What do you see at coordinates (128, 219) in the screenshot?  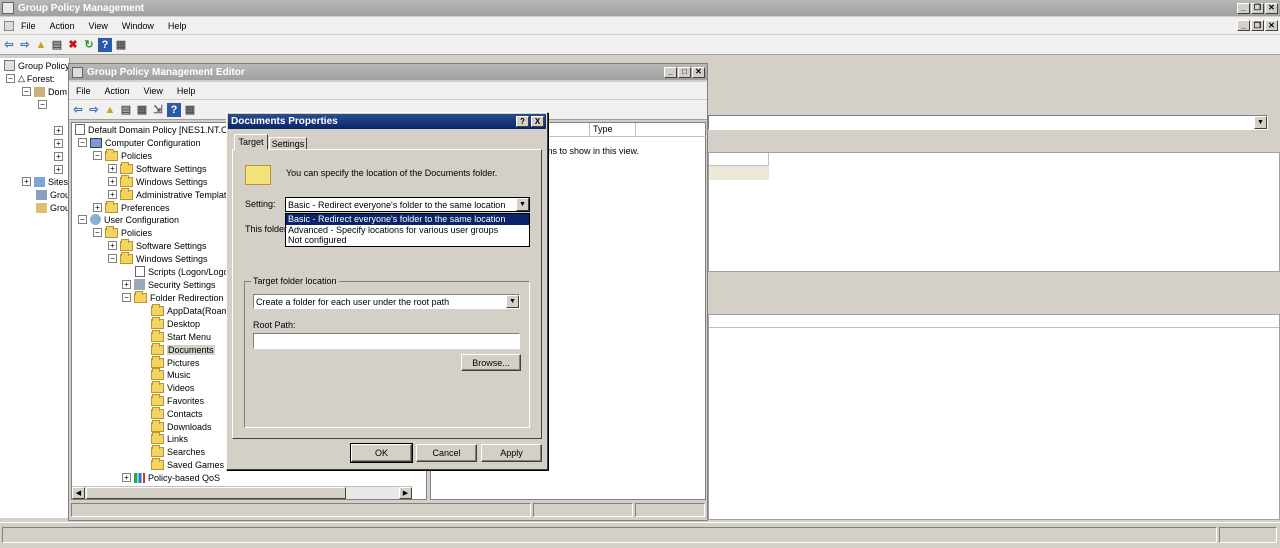 I see `tree-item-user-configuration: − User Configuration` at bounding box center [128, 219].